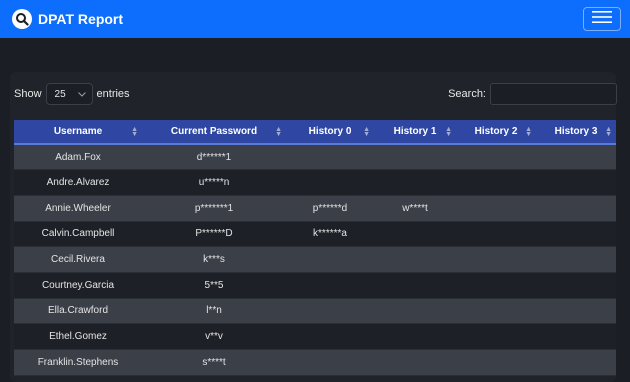 This screenshot has width=630, height=382. I want to click on history-cell: p******d, so click(330, 208).